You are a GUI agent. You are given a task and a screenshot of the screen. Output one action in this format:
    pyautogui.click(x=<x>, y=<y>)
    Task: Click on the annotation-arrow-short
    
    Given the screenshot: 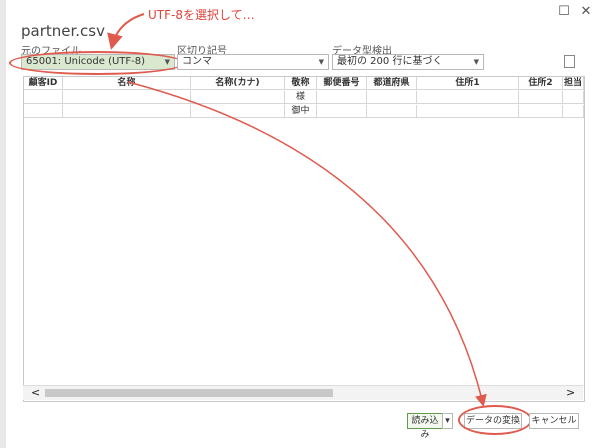 What is the action you would take?
    pyautogui.click(x=126, y=31)
    